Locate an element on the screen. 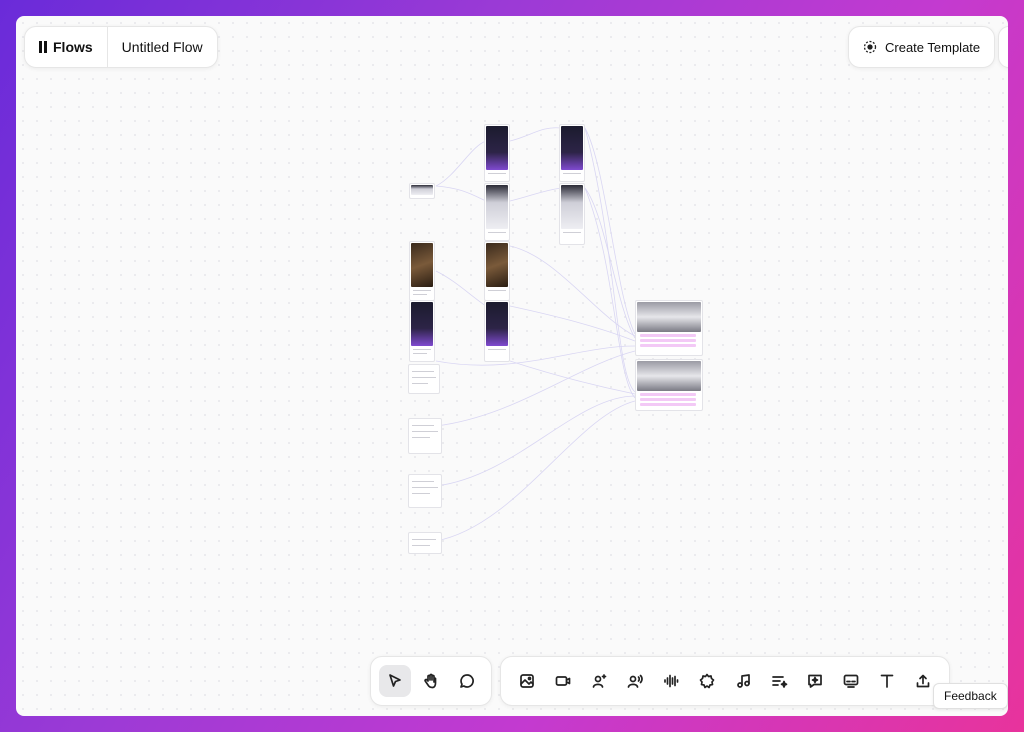 The height and width of the screenshot is (732, 1024). template-icon is located at coordinates (870, 47).